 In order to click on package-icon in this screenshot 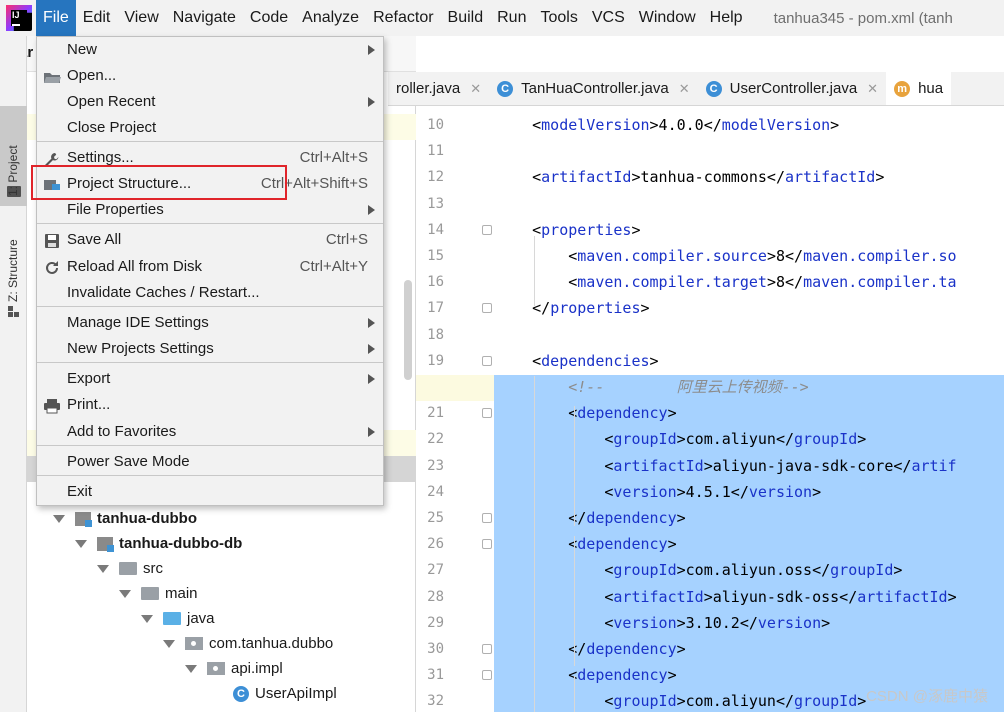, I will do `click(216, 668)`.